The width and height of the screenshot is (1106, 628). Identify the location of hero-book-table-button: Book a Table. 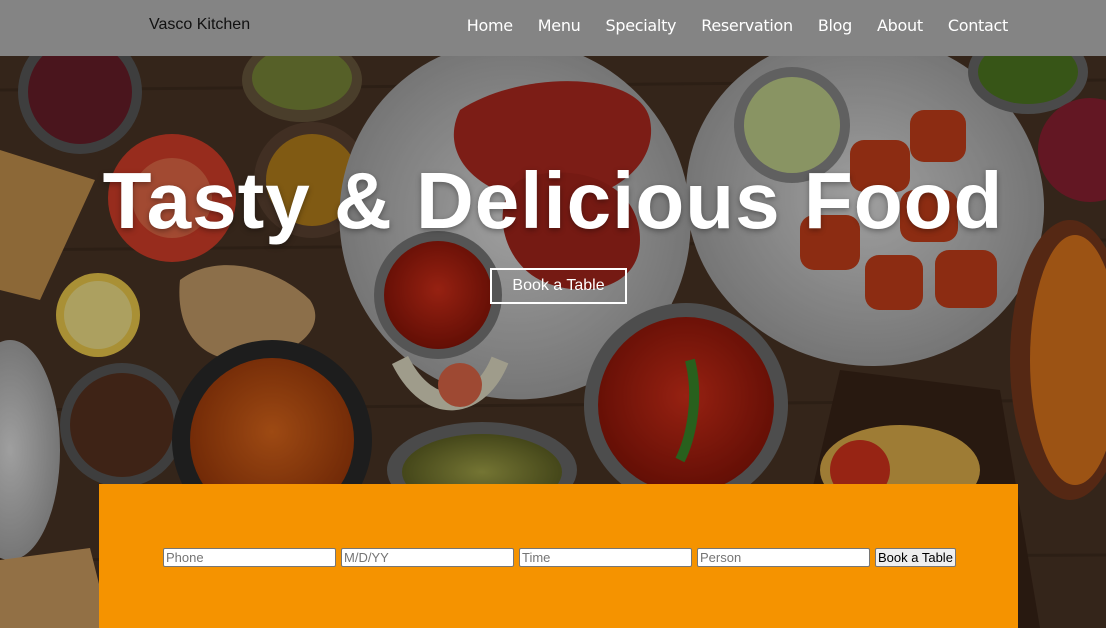
(558, 286).